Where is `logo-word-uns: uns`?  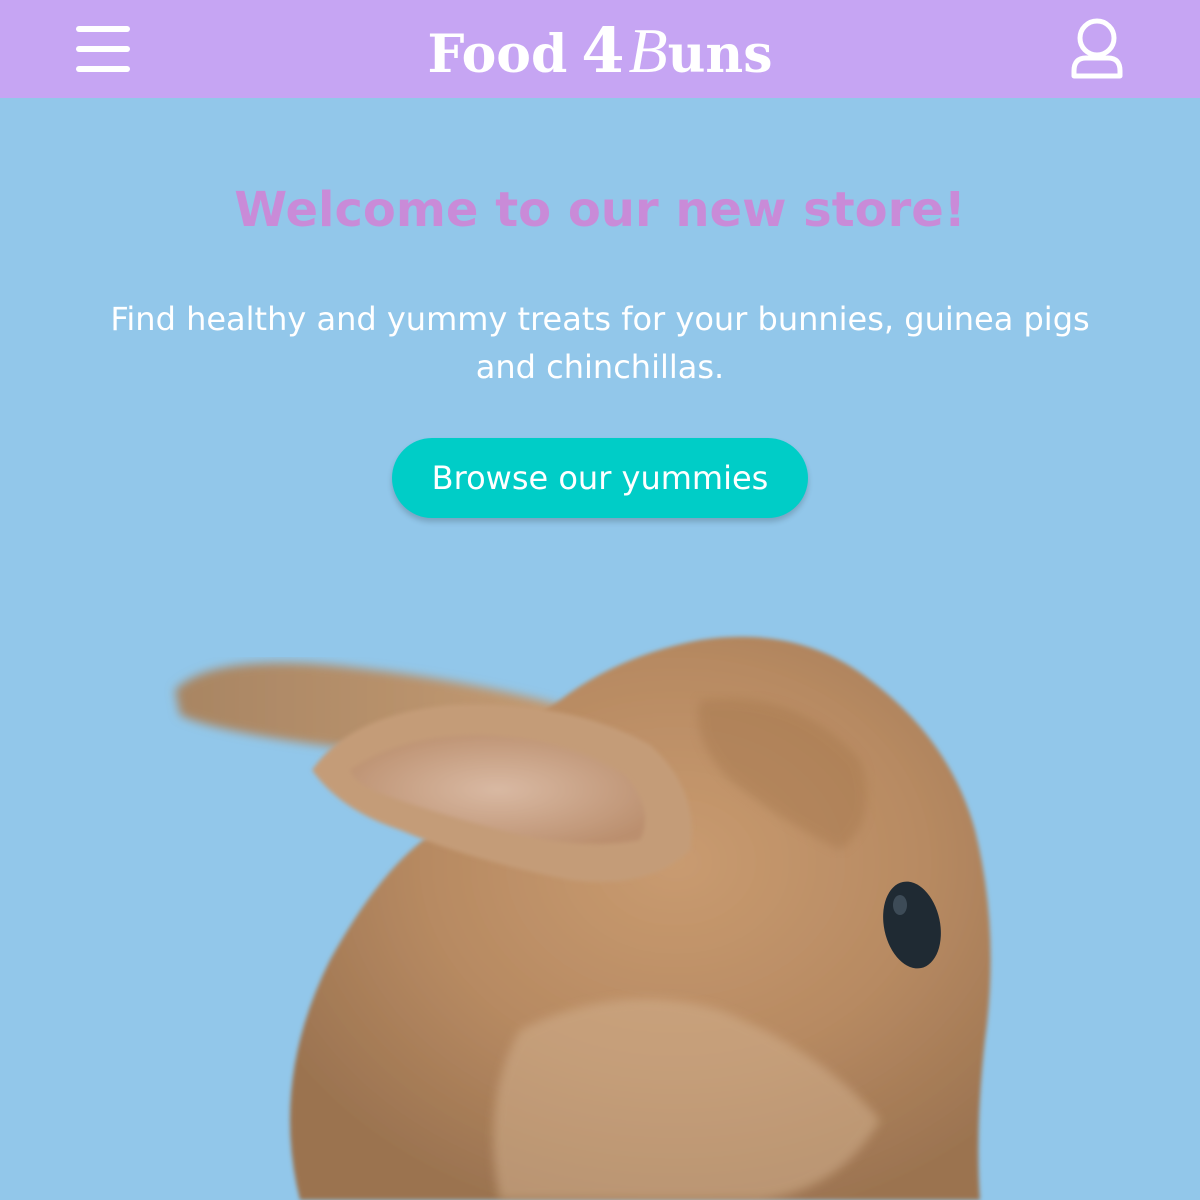
logo-word-uns: uns is located at coordinates (720, 54).